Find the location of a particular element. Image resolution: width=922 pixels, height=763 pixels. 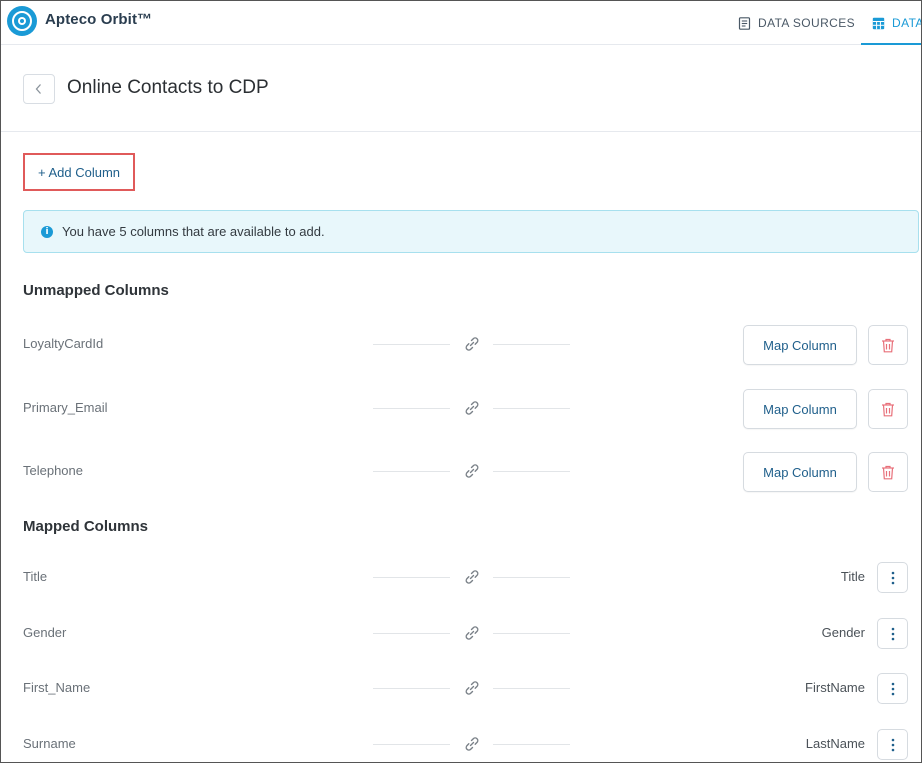

page-header: Online Contacts to CDP is located at coordinates (461, 89).